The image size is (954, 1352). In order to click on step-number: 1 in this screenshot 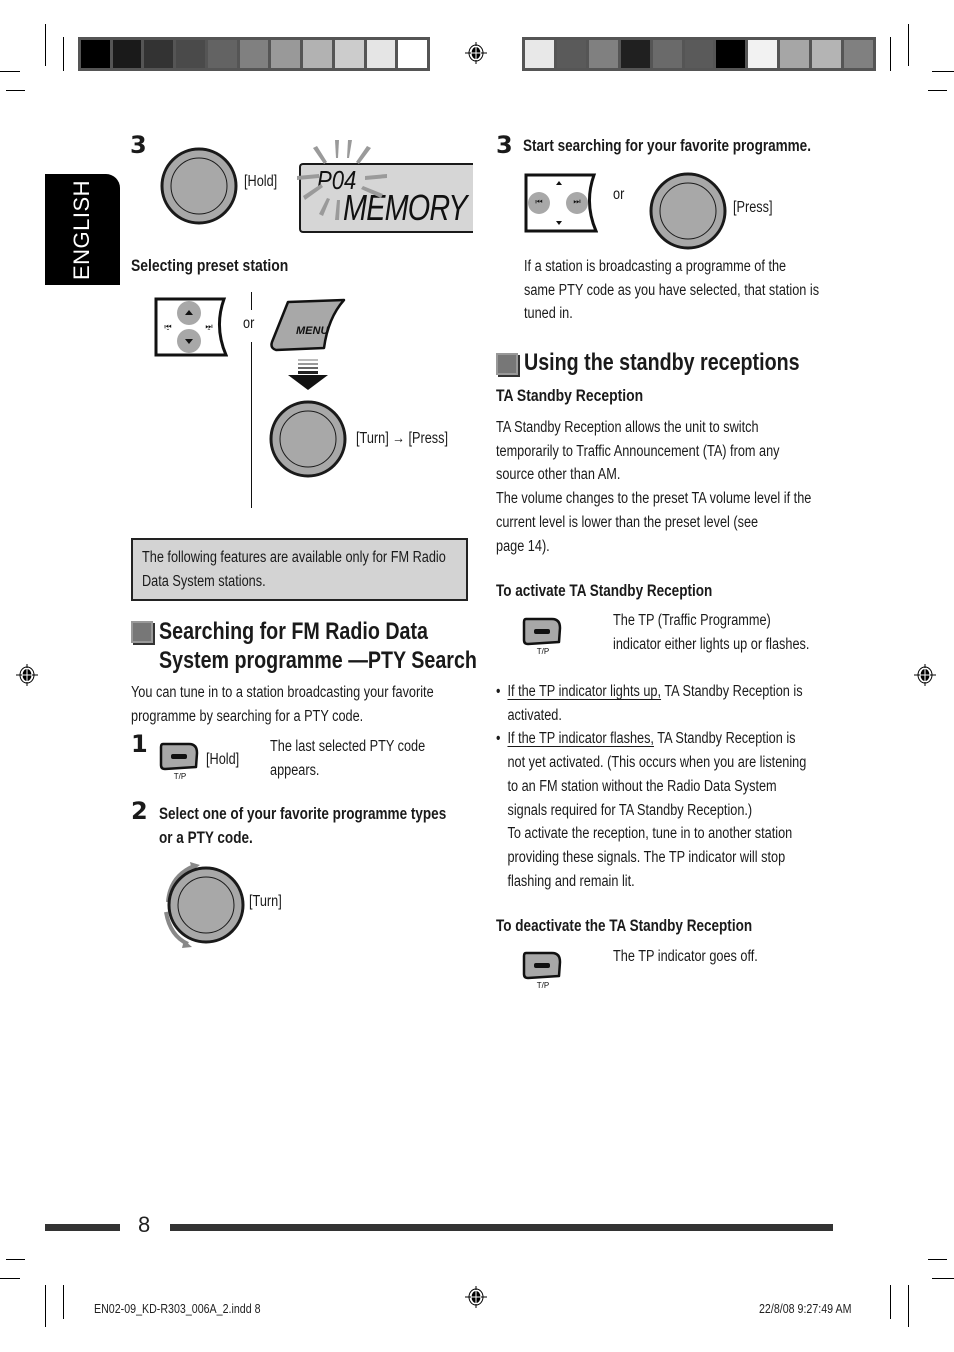, I will do `click(139, 744)`.